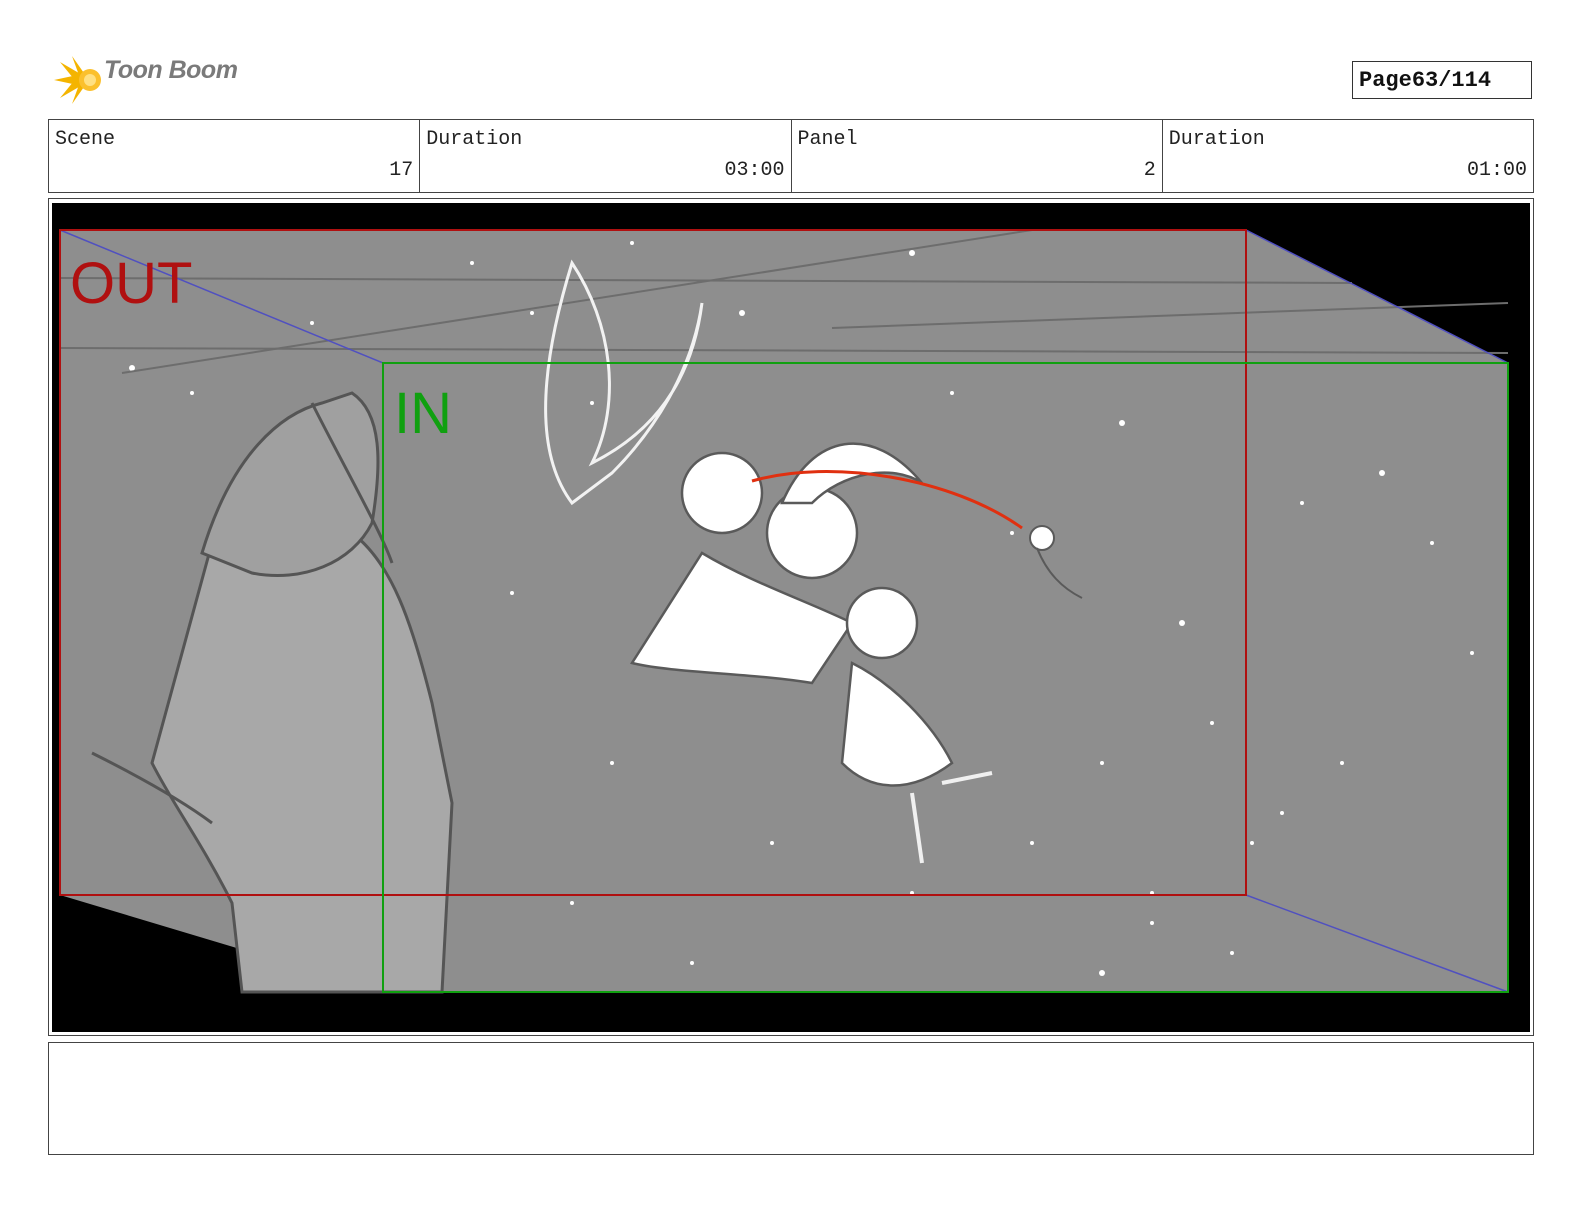 The image size is (1584, 1224). What do you see at coordinates (606, 156) in the screenshot?
I see `scene-duration-cell: Duration 03:00` at bounding box center [606, 156].